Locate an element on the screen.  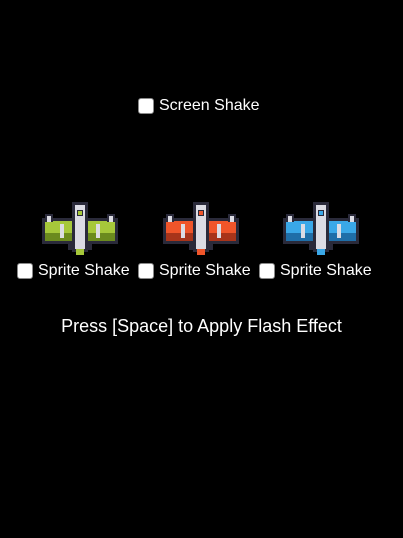
screen-shake-label: Screen Shake is located at coordinates (209, 105).